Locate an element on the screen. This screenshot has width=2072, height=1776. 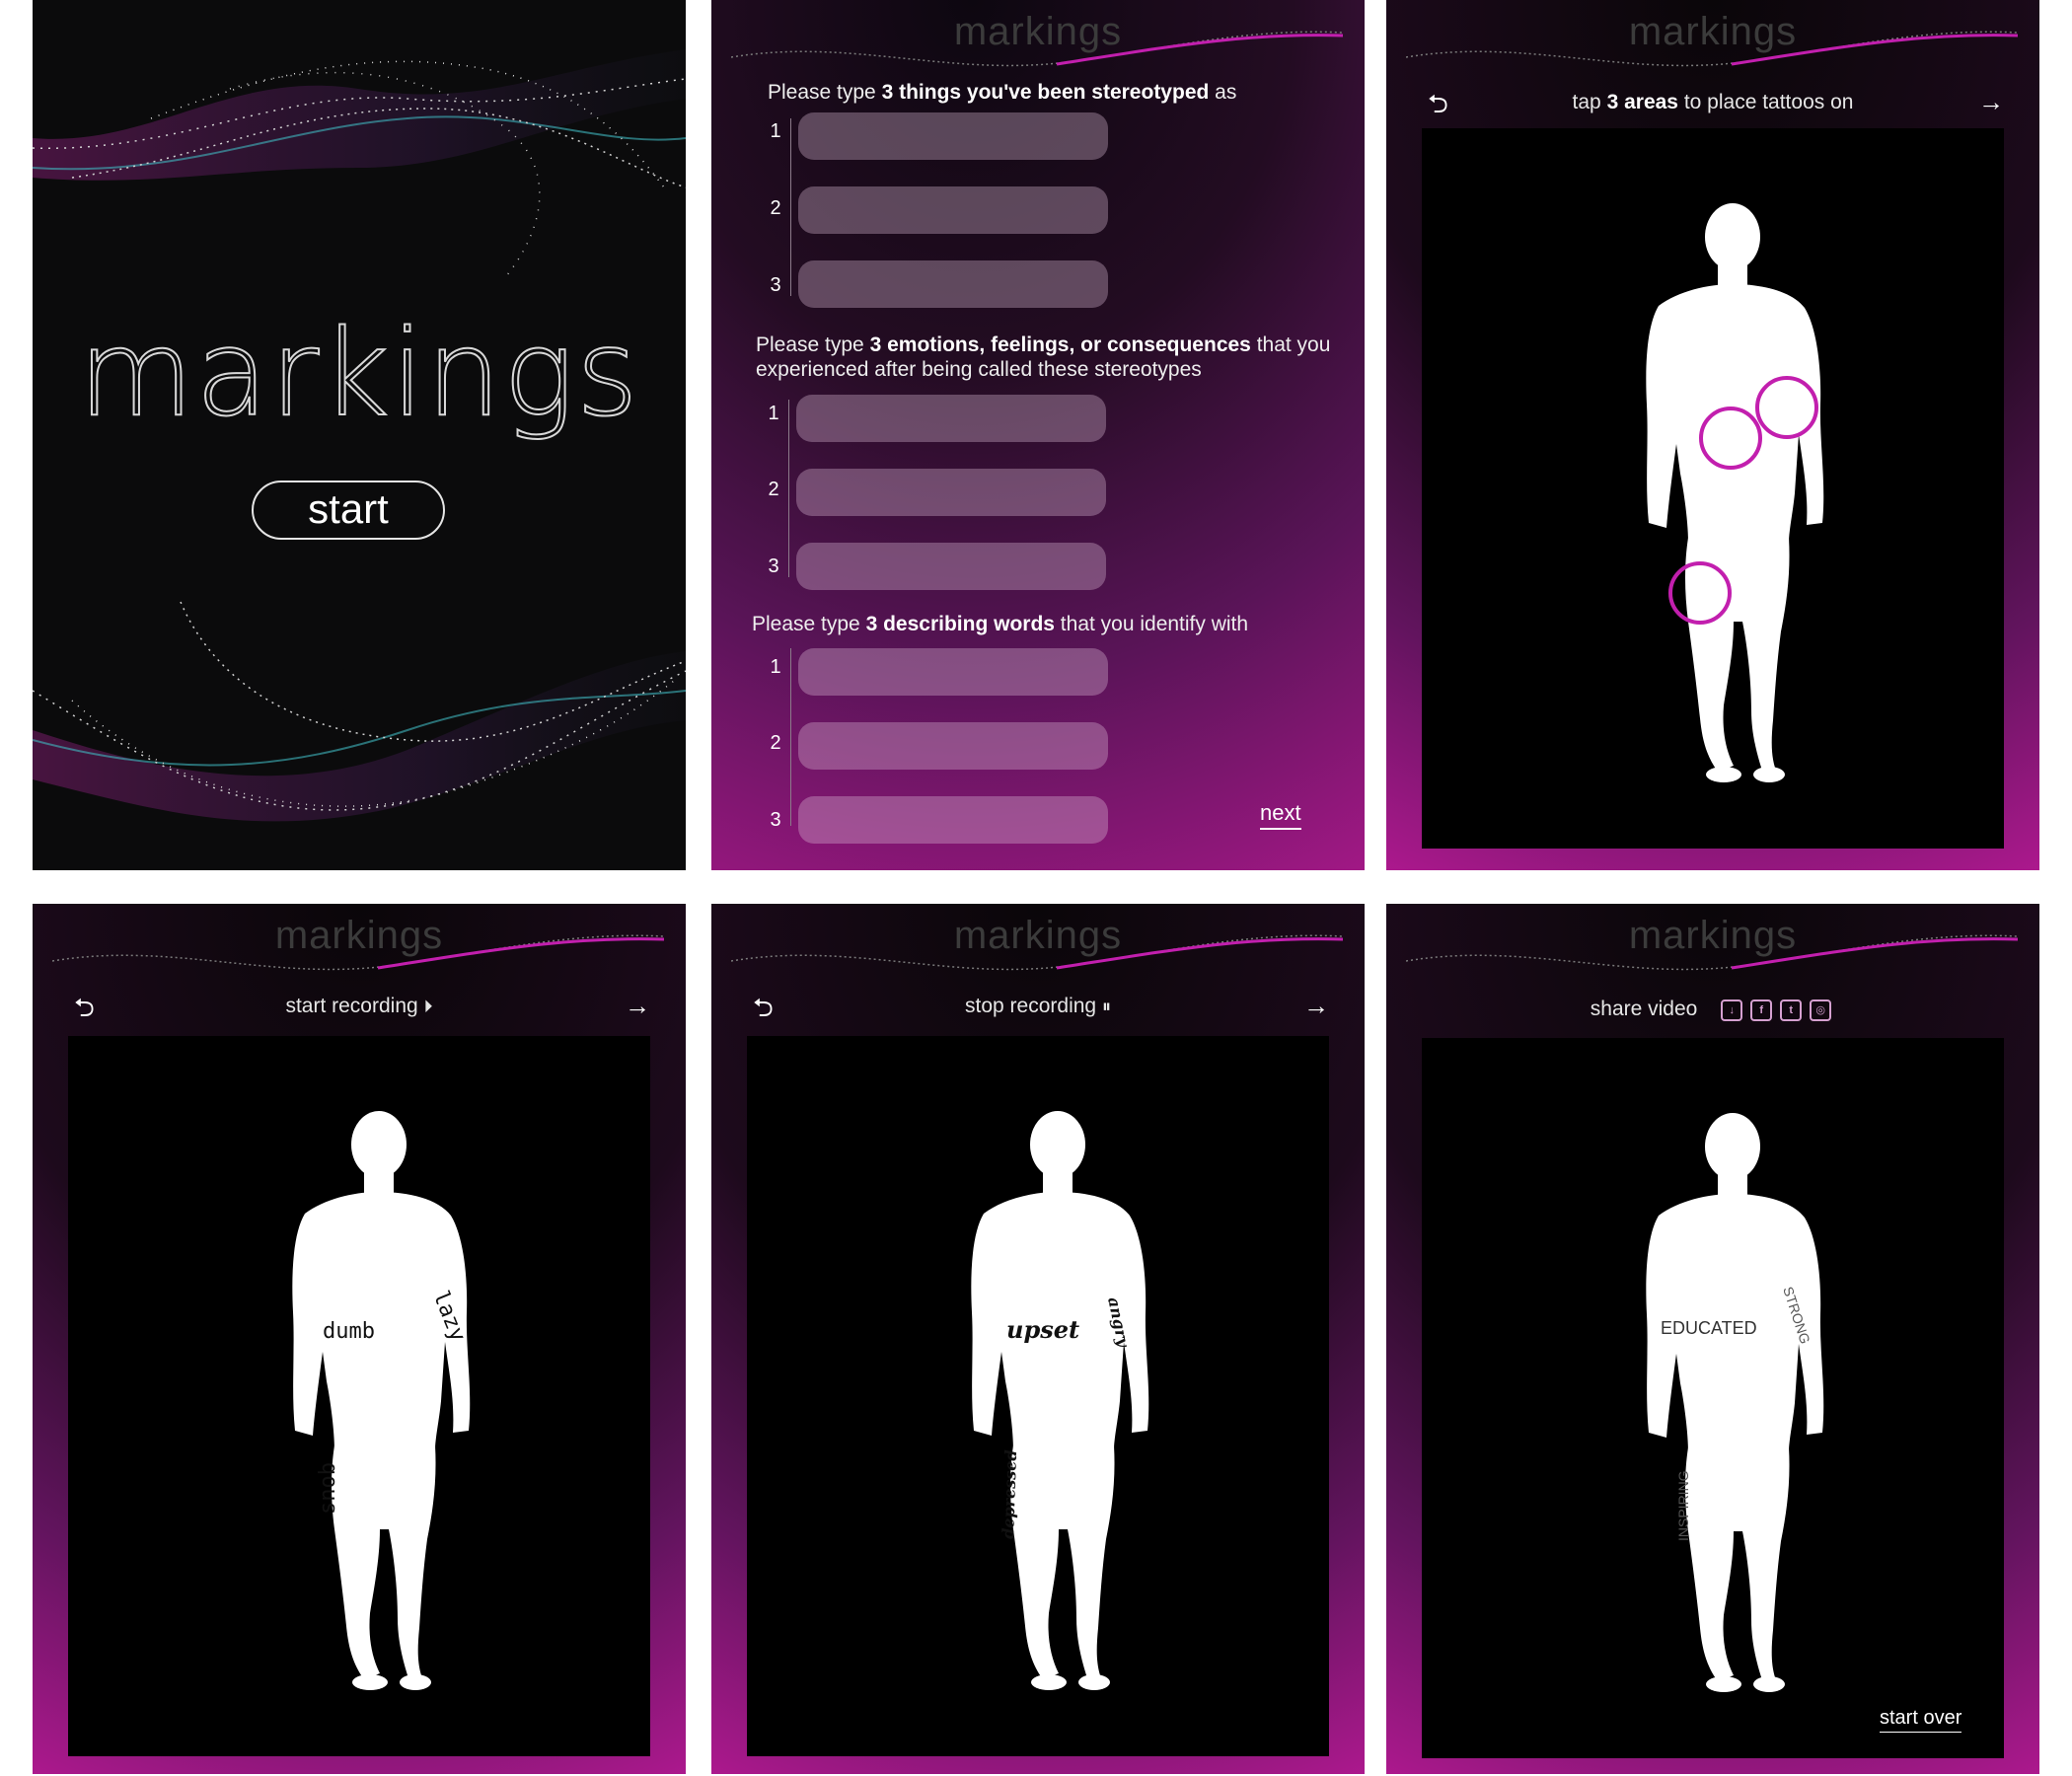
figure-stage is located at coordinates (1713, 489).